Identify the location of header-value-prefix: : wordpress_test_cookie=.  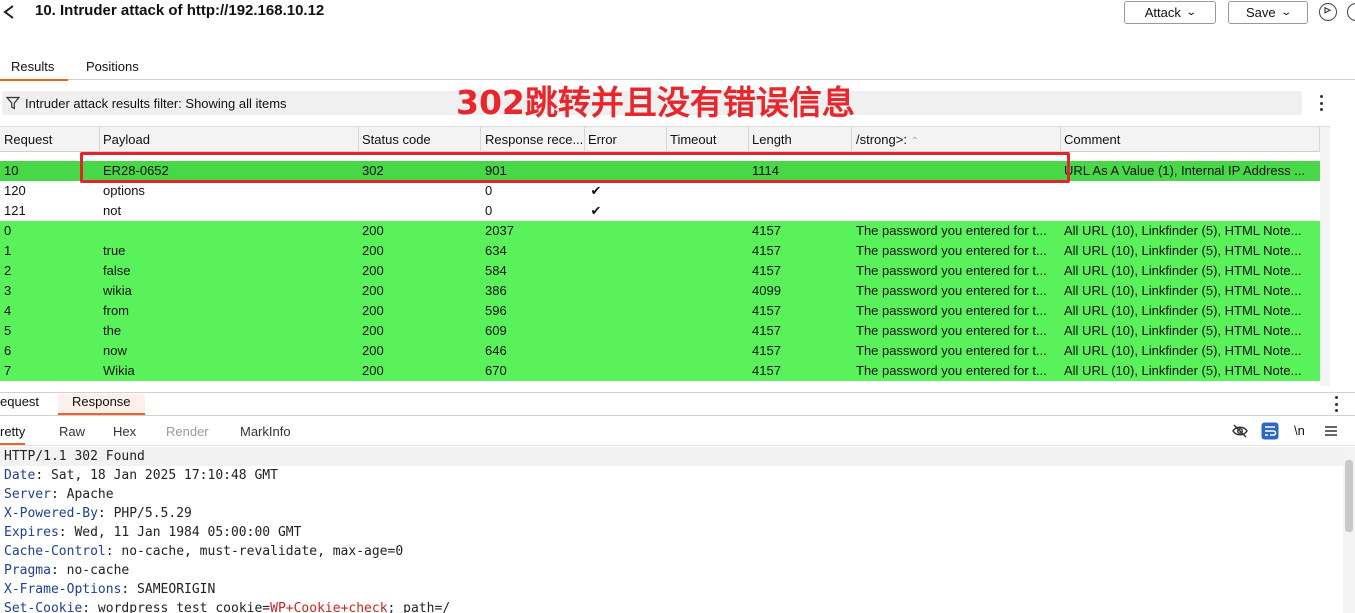
(176, 607).